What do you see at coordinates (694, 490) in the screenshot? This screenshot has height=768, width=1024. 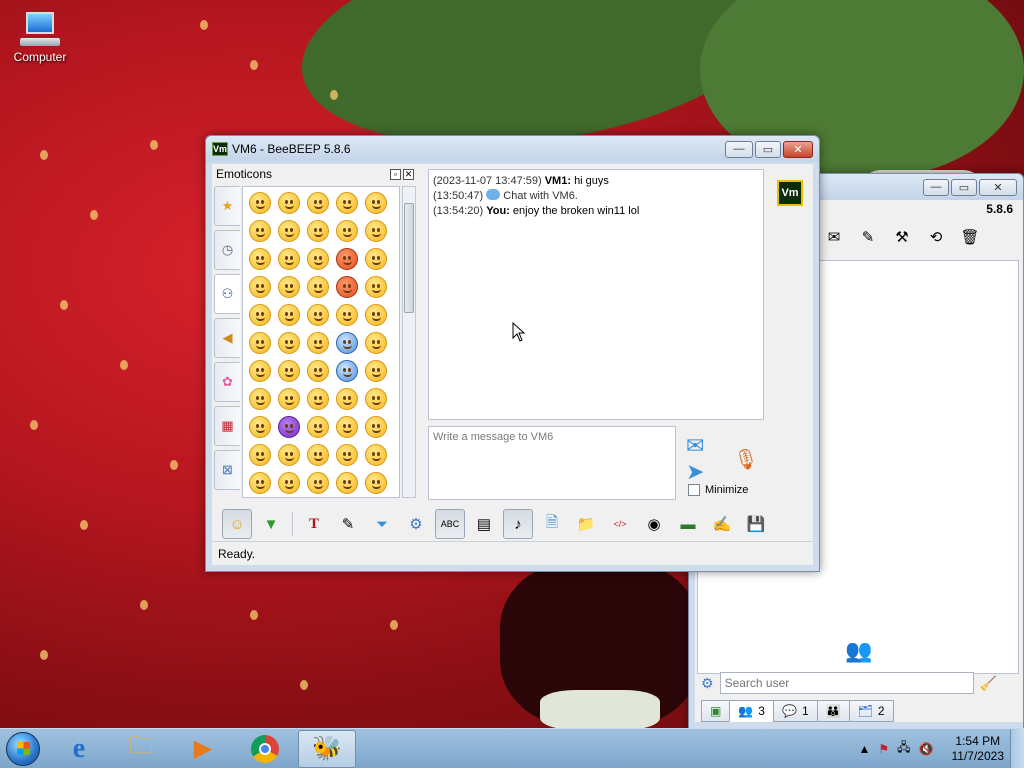 I see `minimize-checkbox` at bounding box center [694, 490].